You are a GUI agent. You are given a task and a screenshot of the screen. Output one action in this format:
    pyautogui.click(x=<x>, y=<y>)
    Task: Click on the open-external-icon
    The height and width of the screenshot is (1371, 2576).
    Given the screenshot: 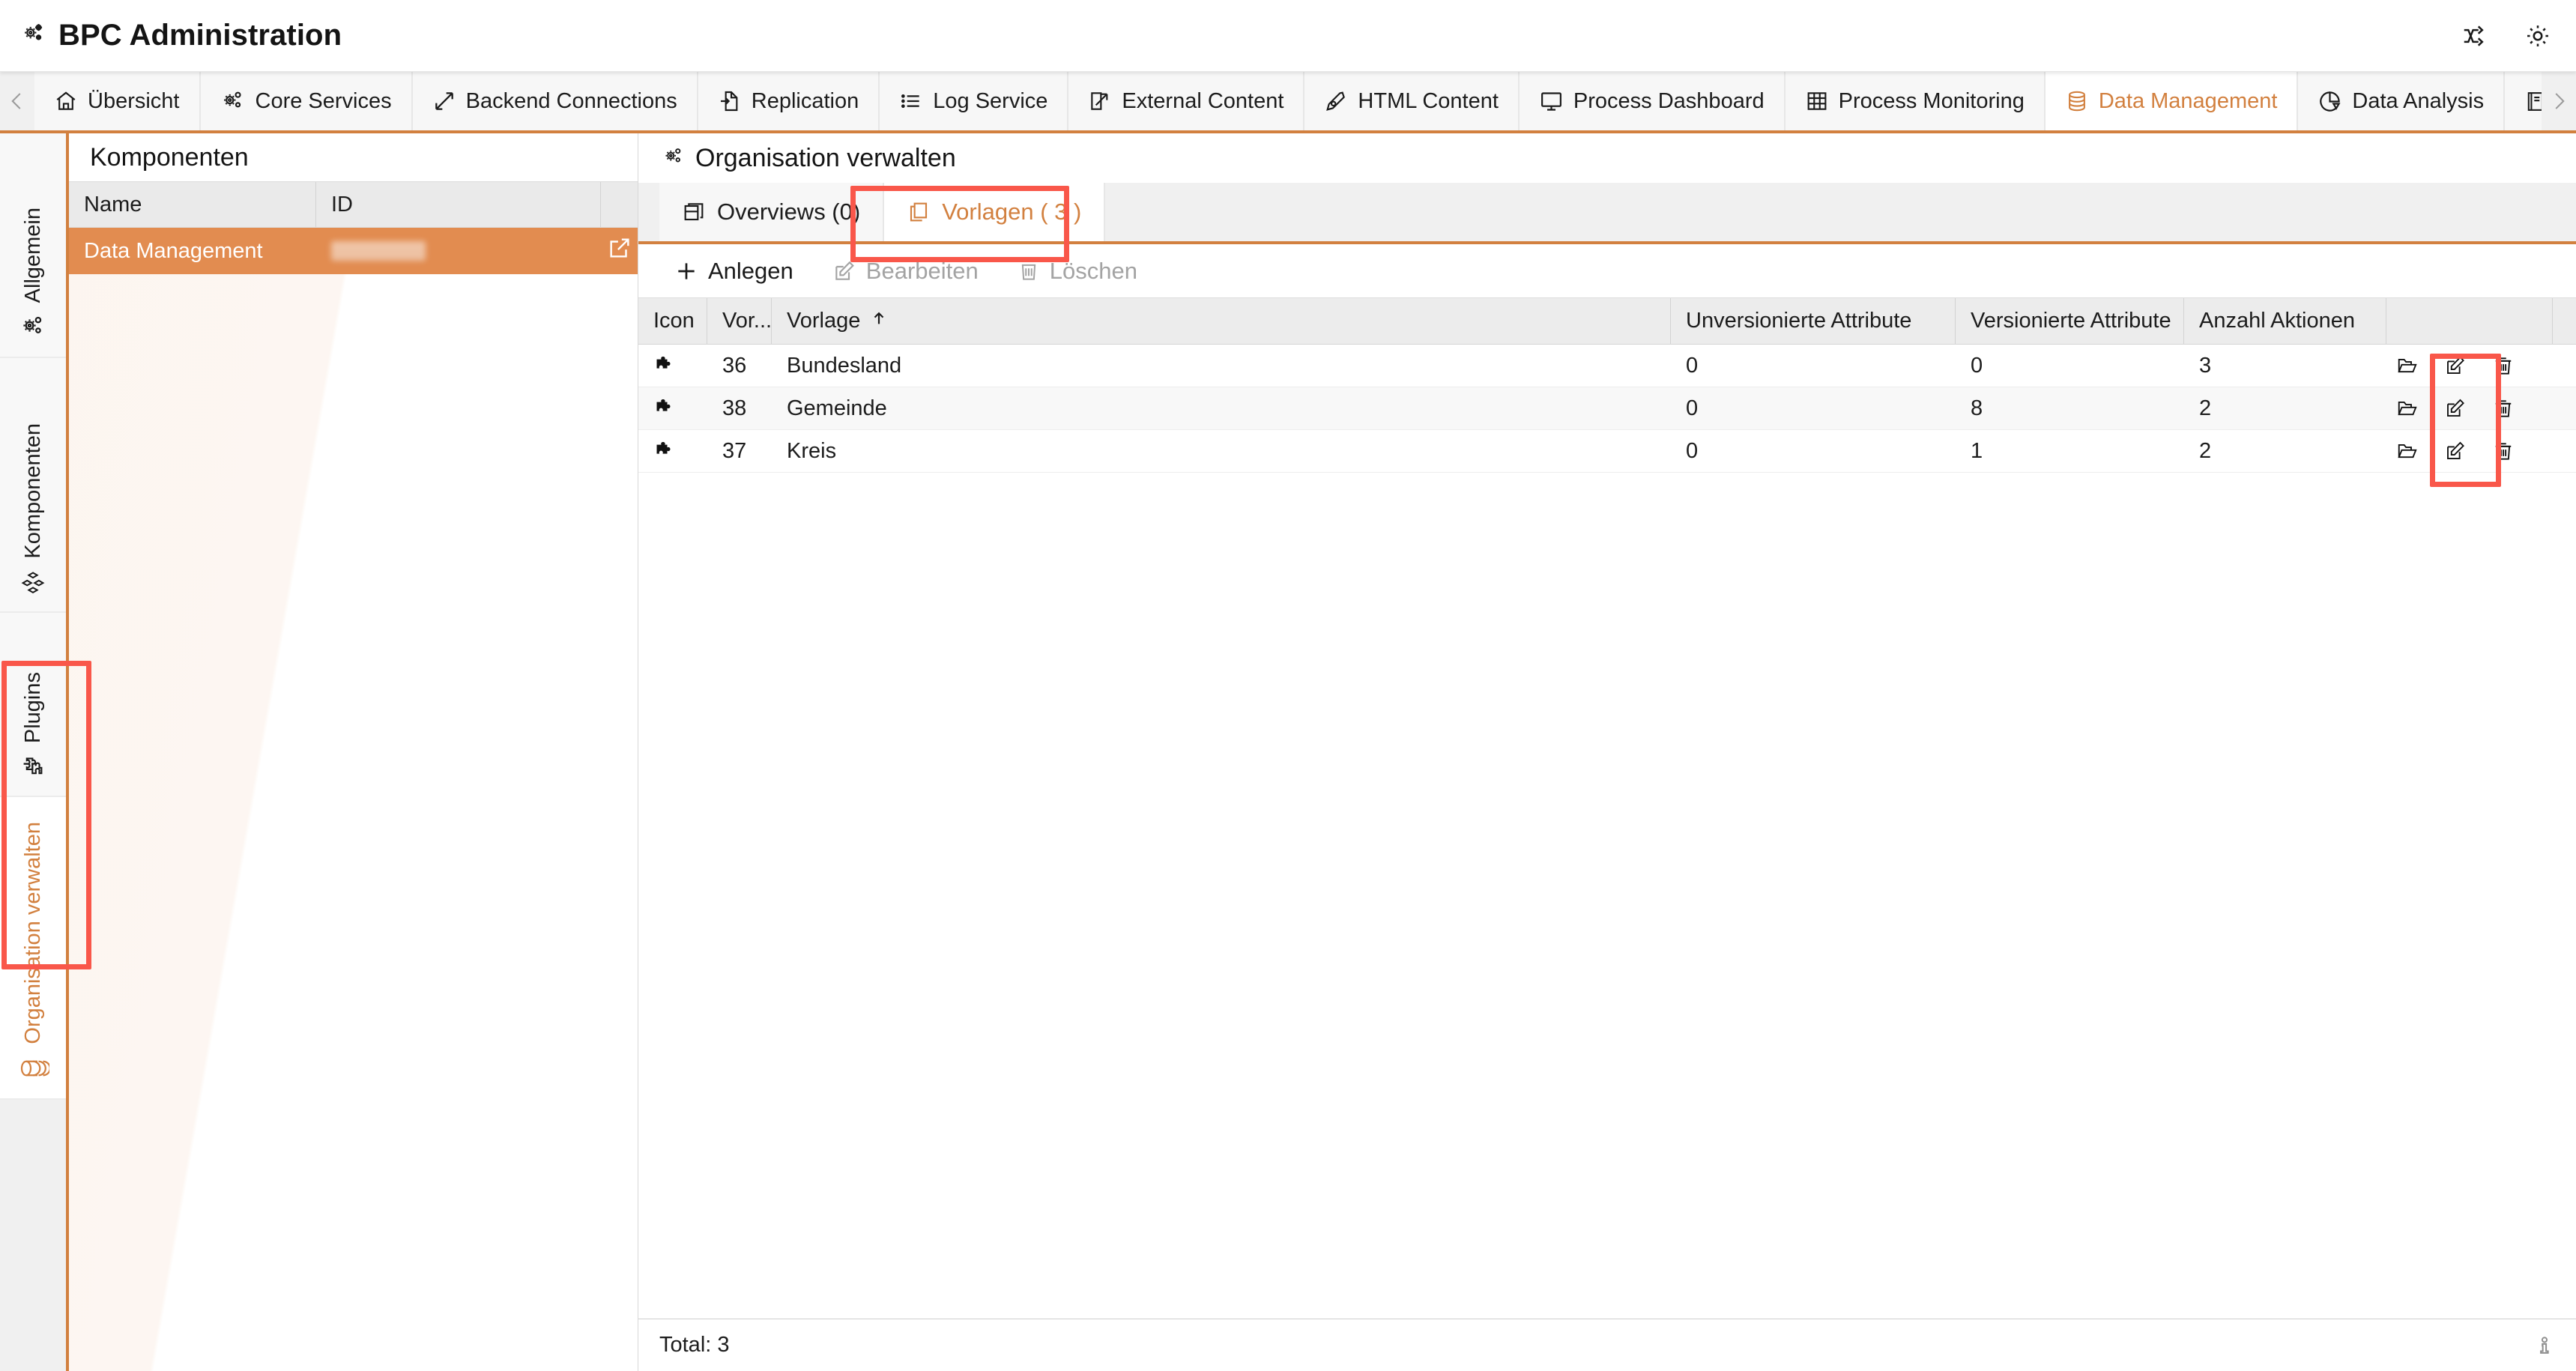 What is the action you would take?
    pyautogui.click(x=619, y=251)
    